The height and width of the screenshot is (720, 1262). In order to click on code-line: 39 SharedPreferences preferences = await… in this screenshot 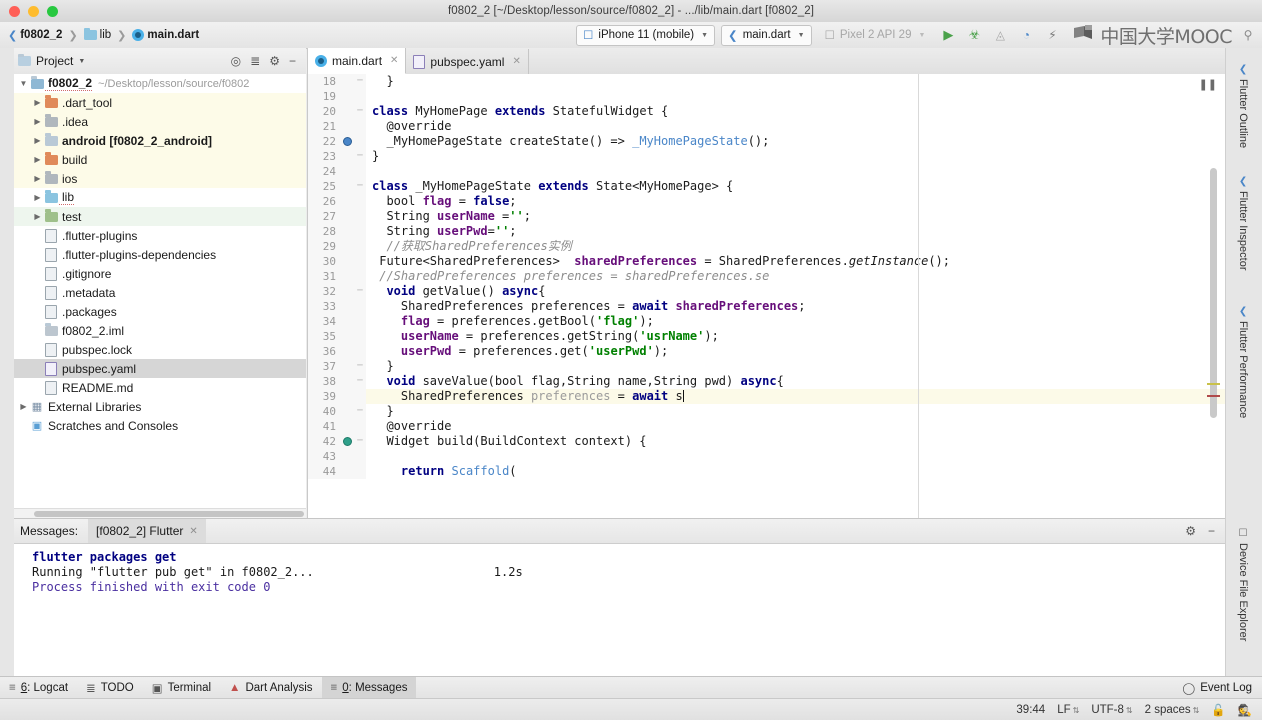, I will do `click(767, 396)`.